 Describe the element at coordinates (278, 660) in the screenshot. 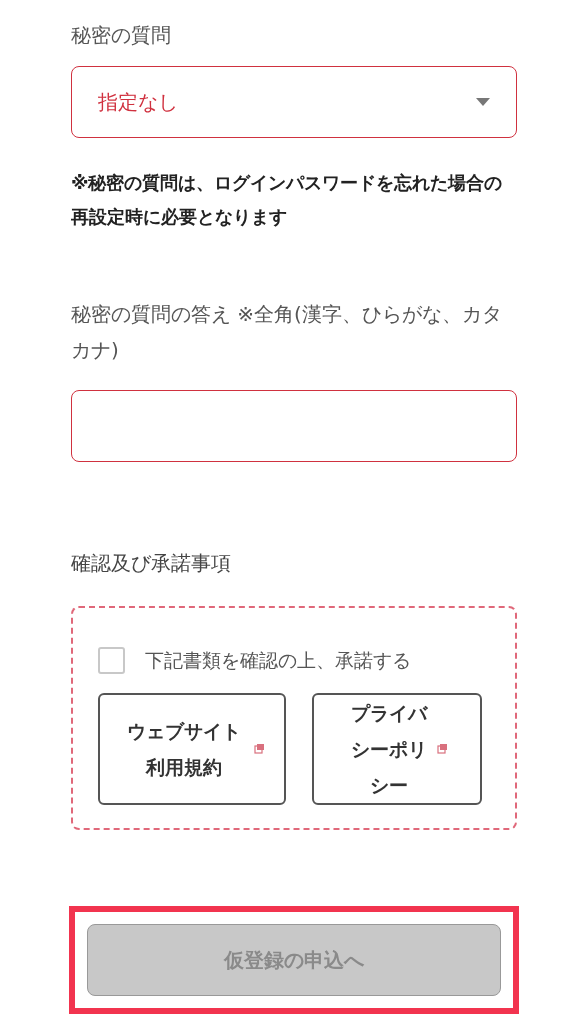

I see `checkbox-label: 下記書類を確認の上、承諾する` at that location.